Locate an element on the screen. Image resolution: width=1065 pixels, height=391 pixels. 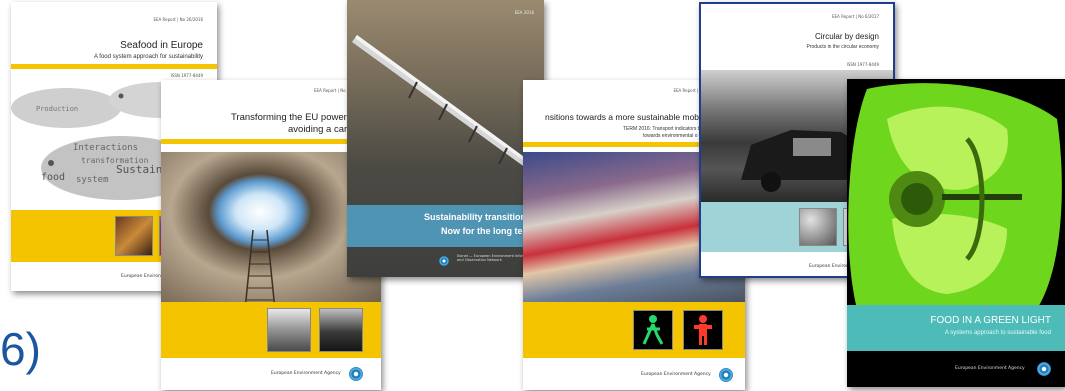
word-cloud-term: Interactions is located at coordinates (105, 148).